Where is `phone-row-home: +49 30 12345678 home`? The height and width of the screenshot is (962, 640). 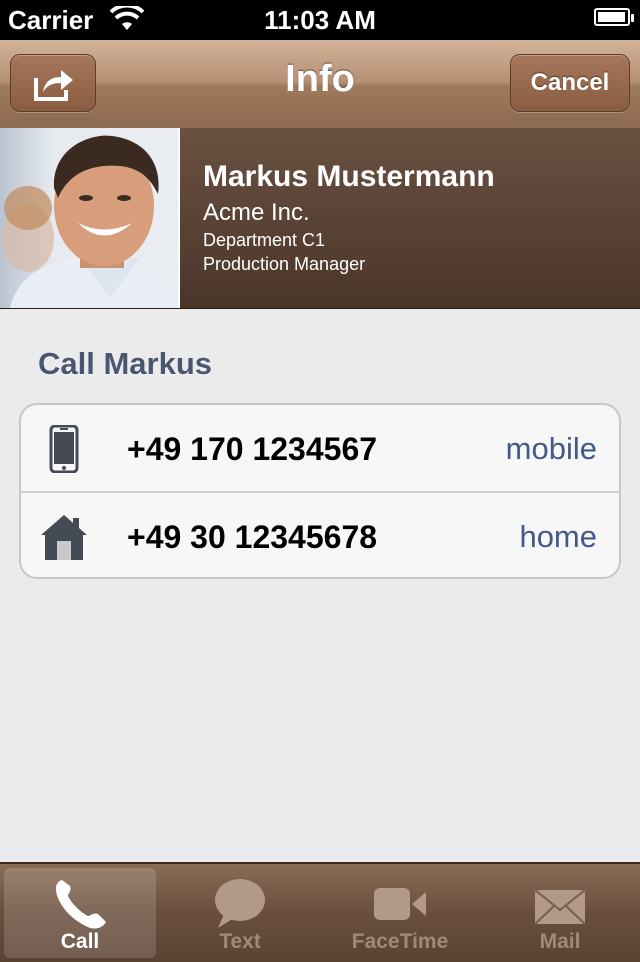 phone-row-home: +49 30 12345678 home is located at coordinates (320, 536).